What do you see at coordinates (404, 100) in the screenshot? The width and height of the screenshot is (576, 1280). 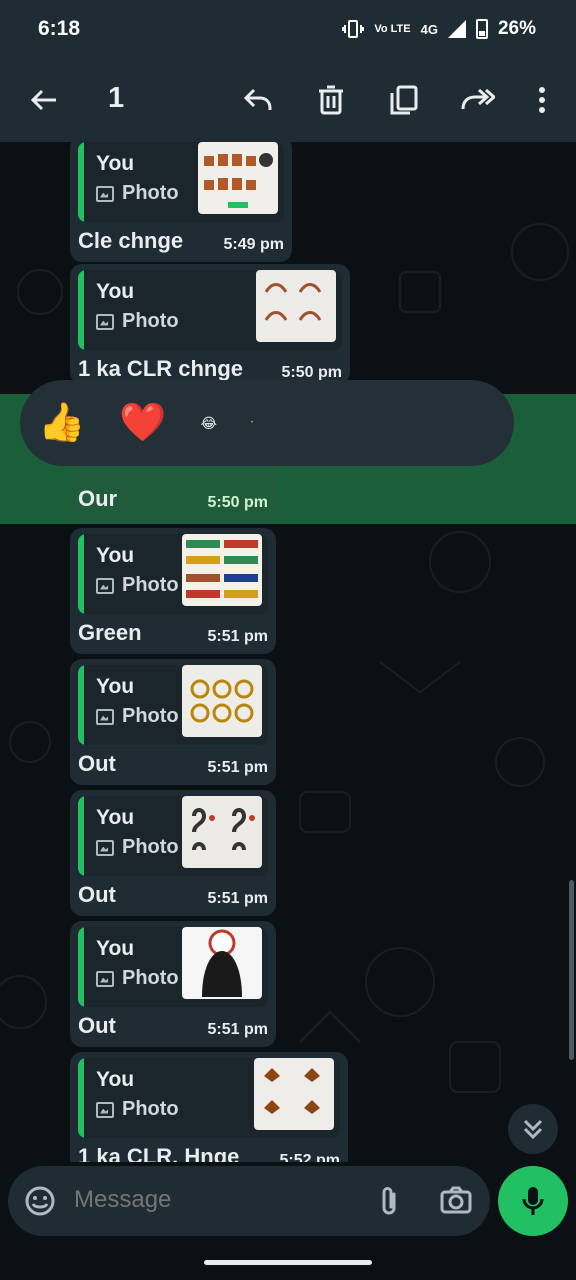 I see `copy-icon` at bounding box center [404, 100].